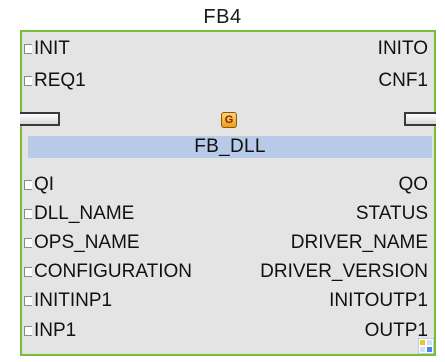 Image resolution: width=445 pixels, height=362 pixels. I want to click on data-input-qi: QI, so click(44, 185).